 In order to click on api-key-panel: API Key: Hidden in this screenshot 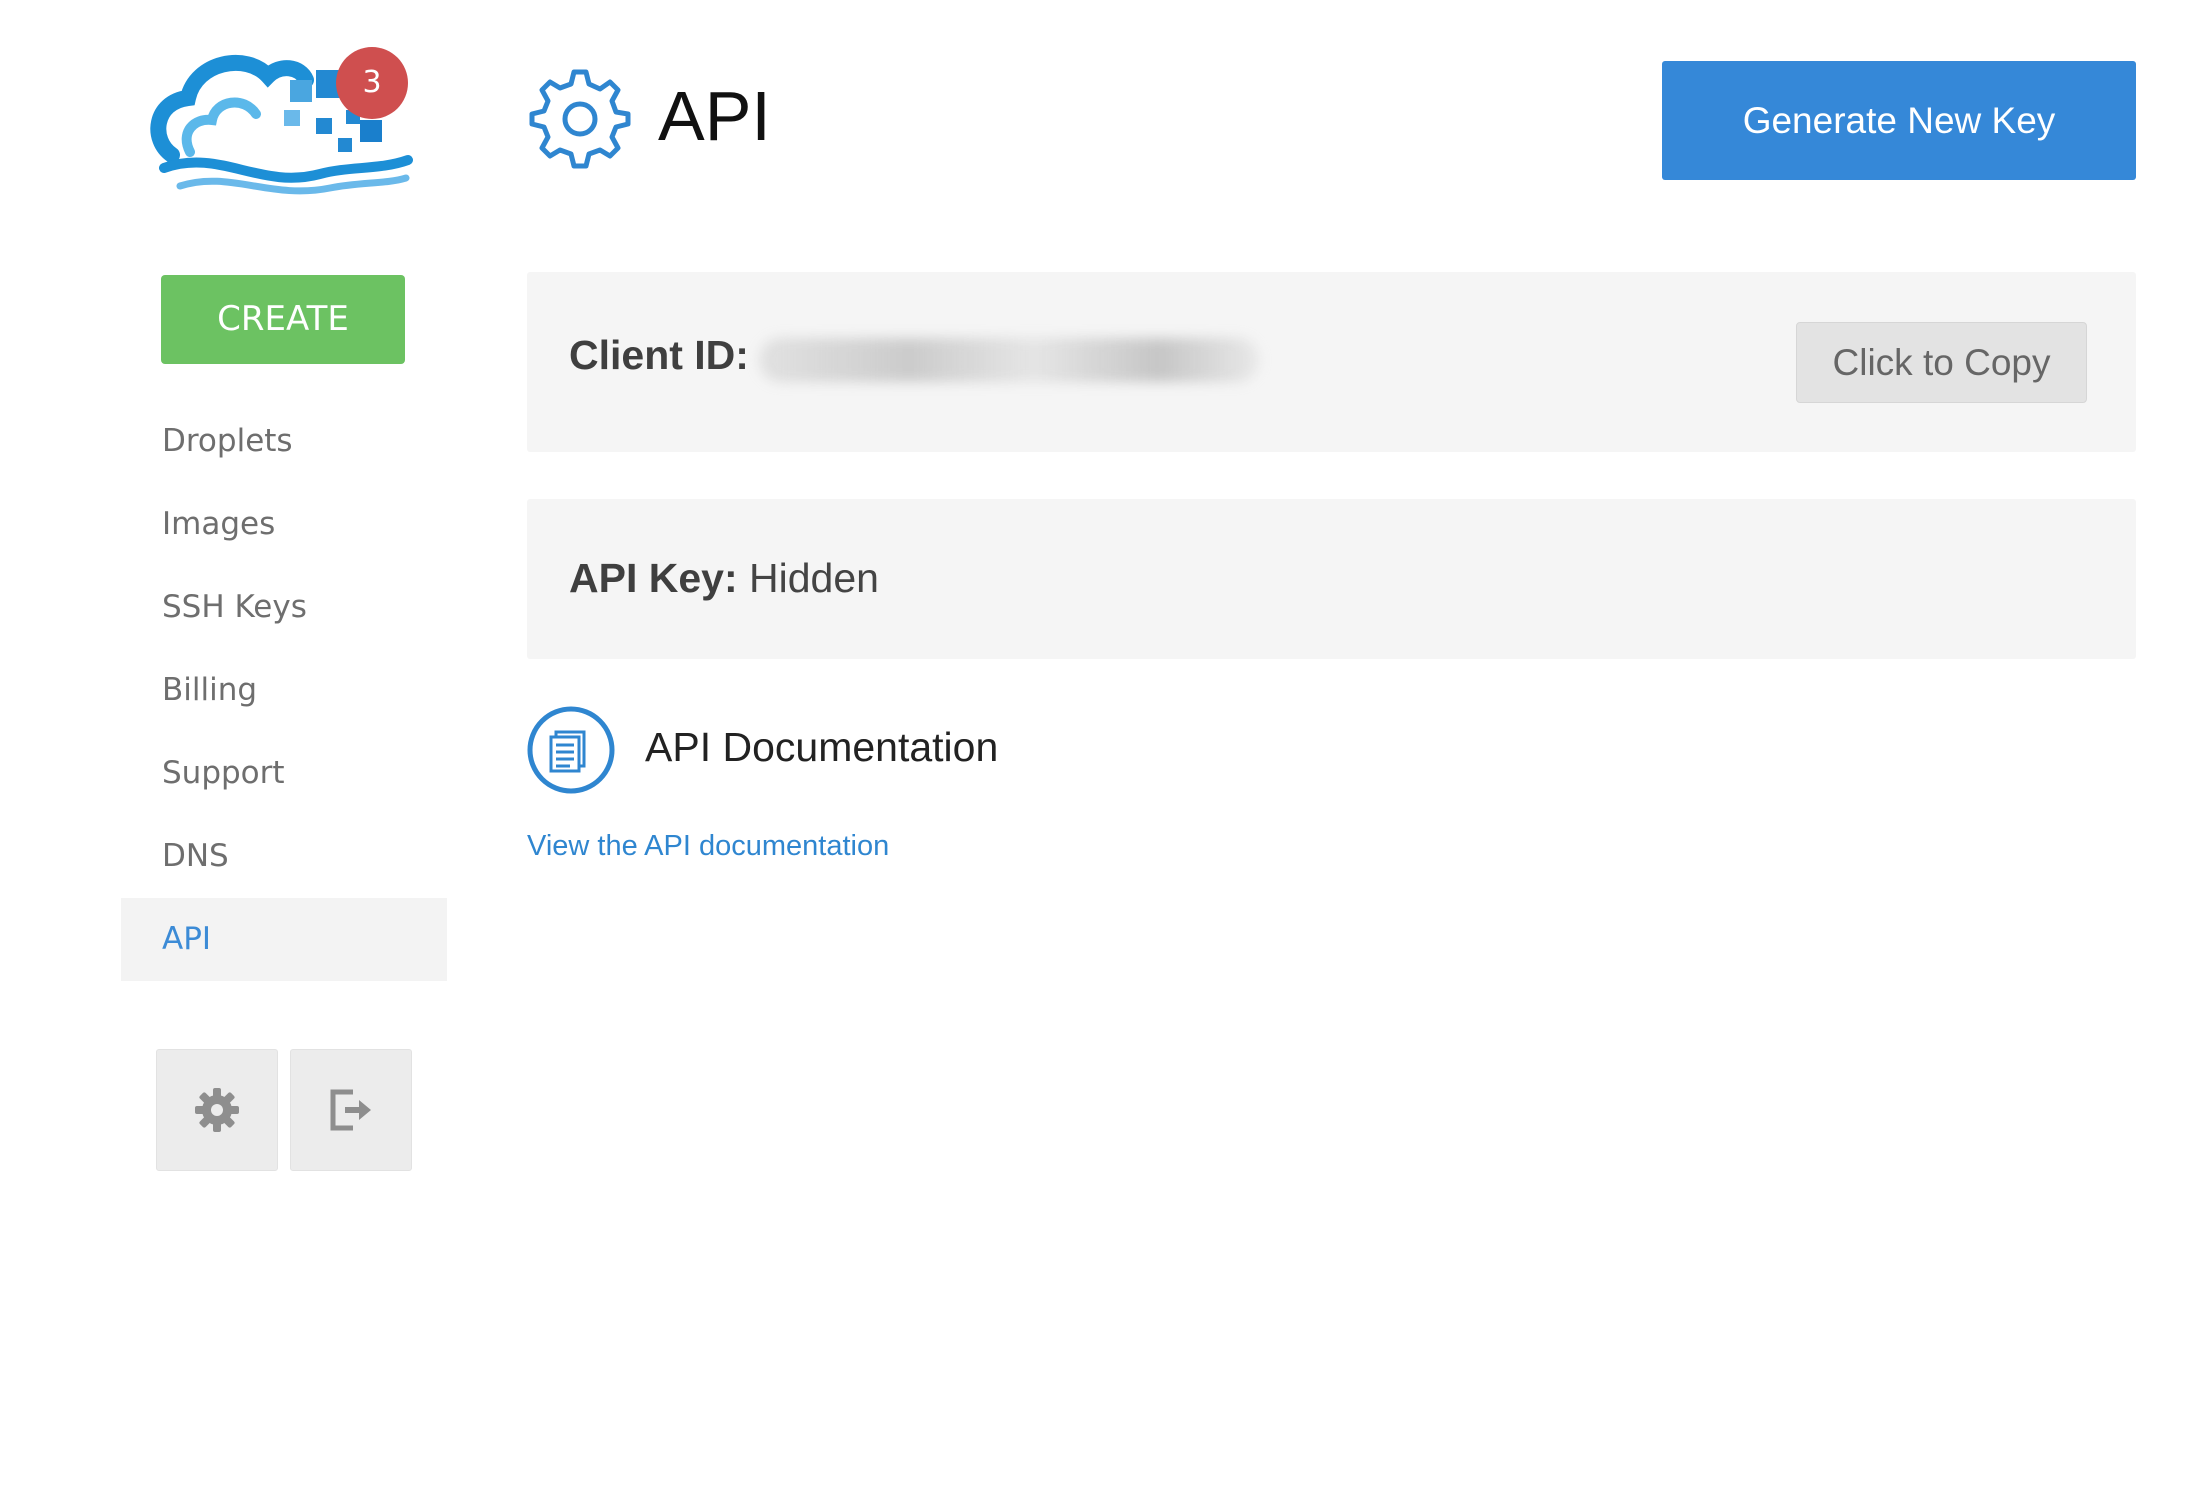, I will do `click(1331, 579)`.